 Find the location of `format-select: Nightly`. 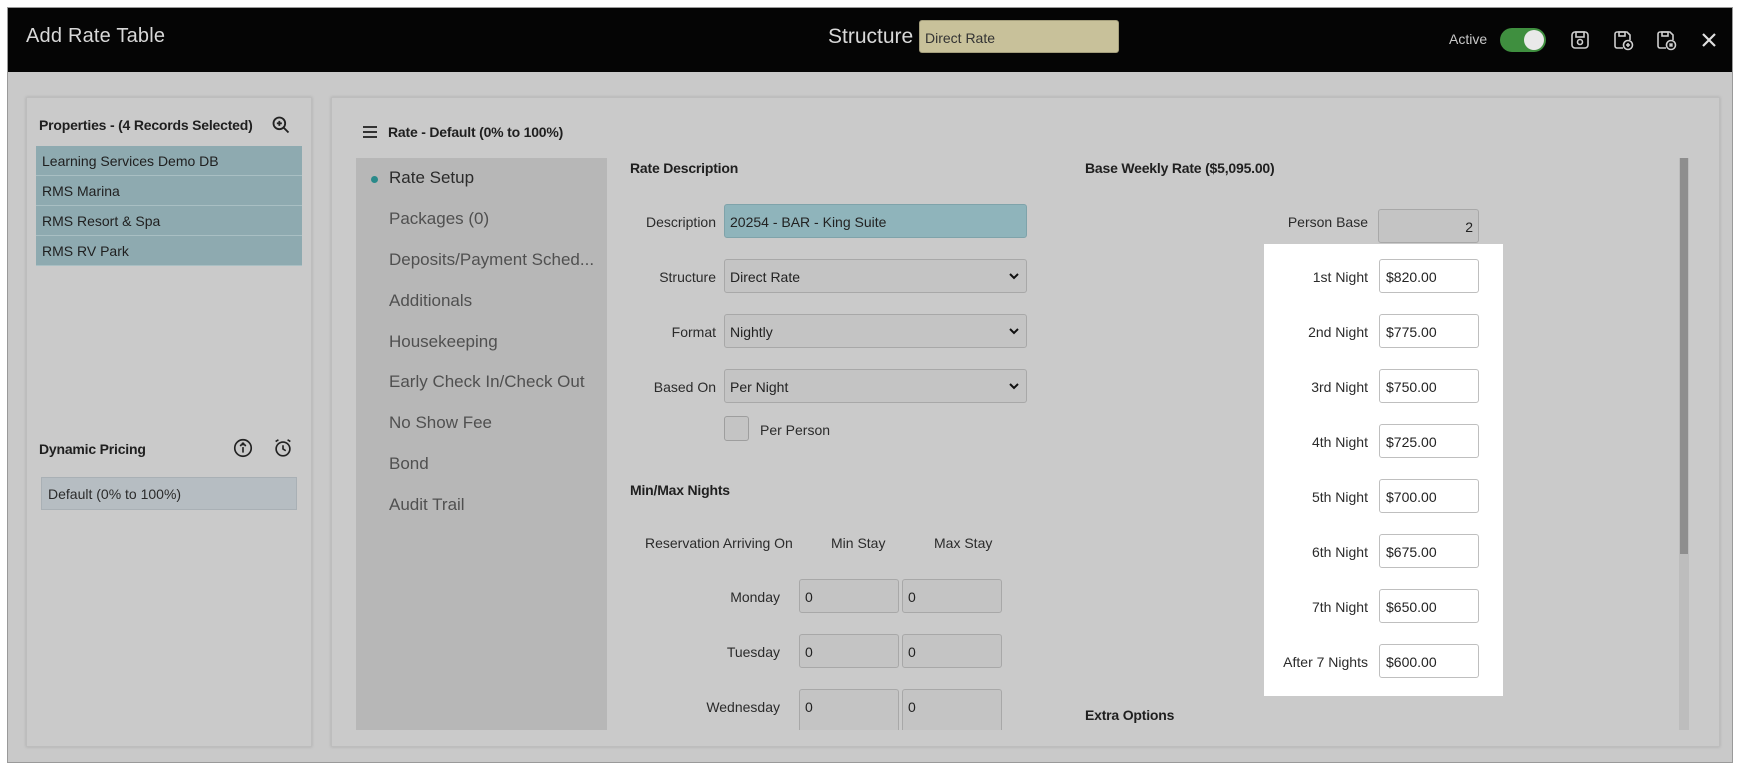

format-select: Nightly is located at coordinates (875, 331).